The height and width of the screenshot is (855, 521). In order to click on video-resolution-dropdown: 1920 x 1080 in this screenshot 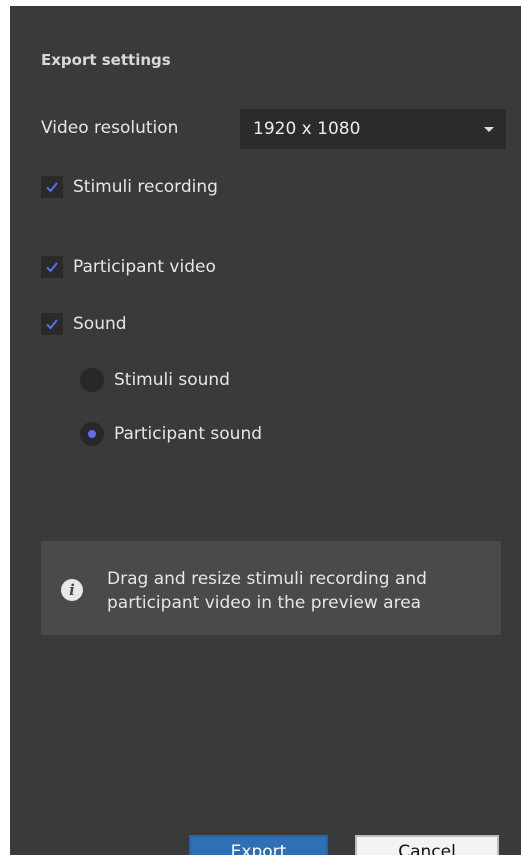, I will do `click(373, 129)`.